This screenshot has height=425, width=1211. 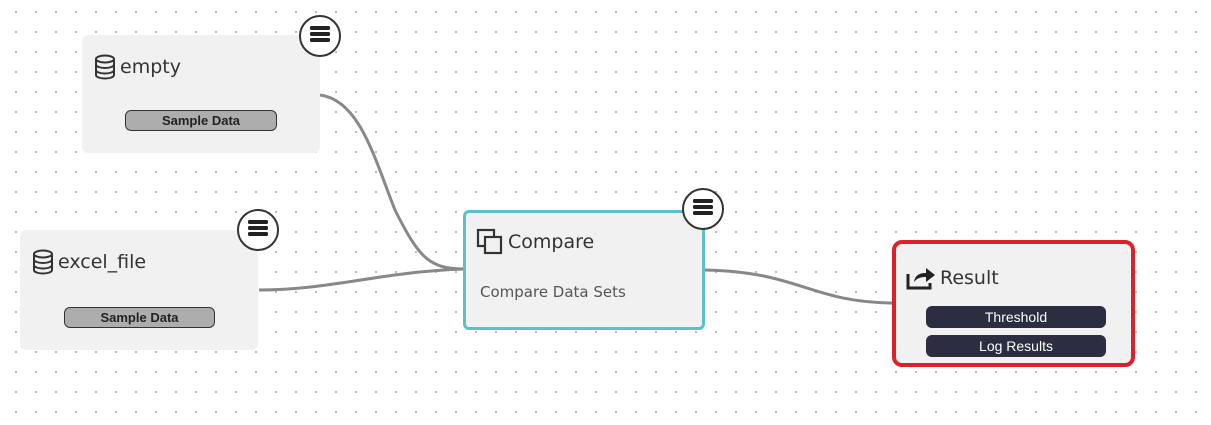 What do you see at coordinates (551, 242) in the screenshot?
I see `node-compare-label: Compare` at bounding box center [551, 242].